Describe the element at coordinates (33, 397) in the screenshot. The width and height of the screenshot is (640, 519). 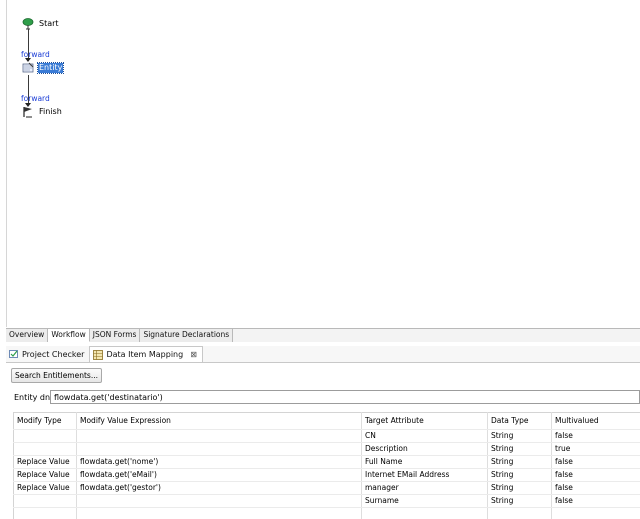
I see `entity-dn-label: Entity dn:` at that location.